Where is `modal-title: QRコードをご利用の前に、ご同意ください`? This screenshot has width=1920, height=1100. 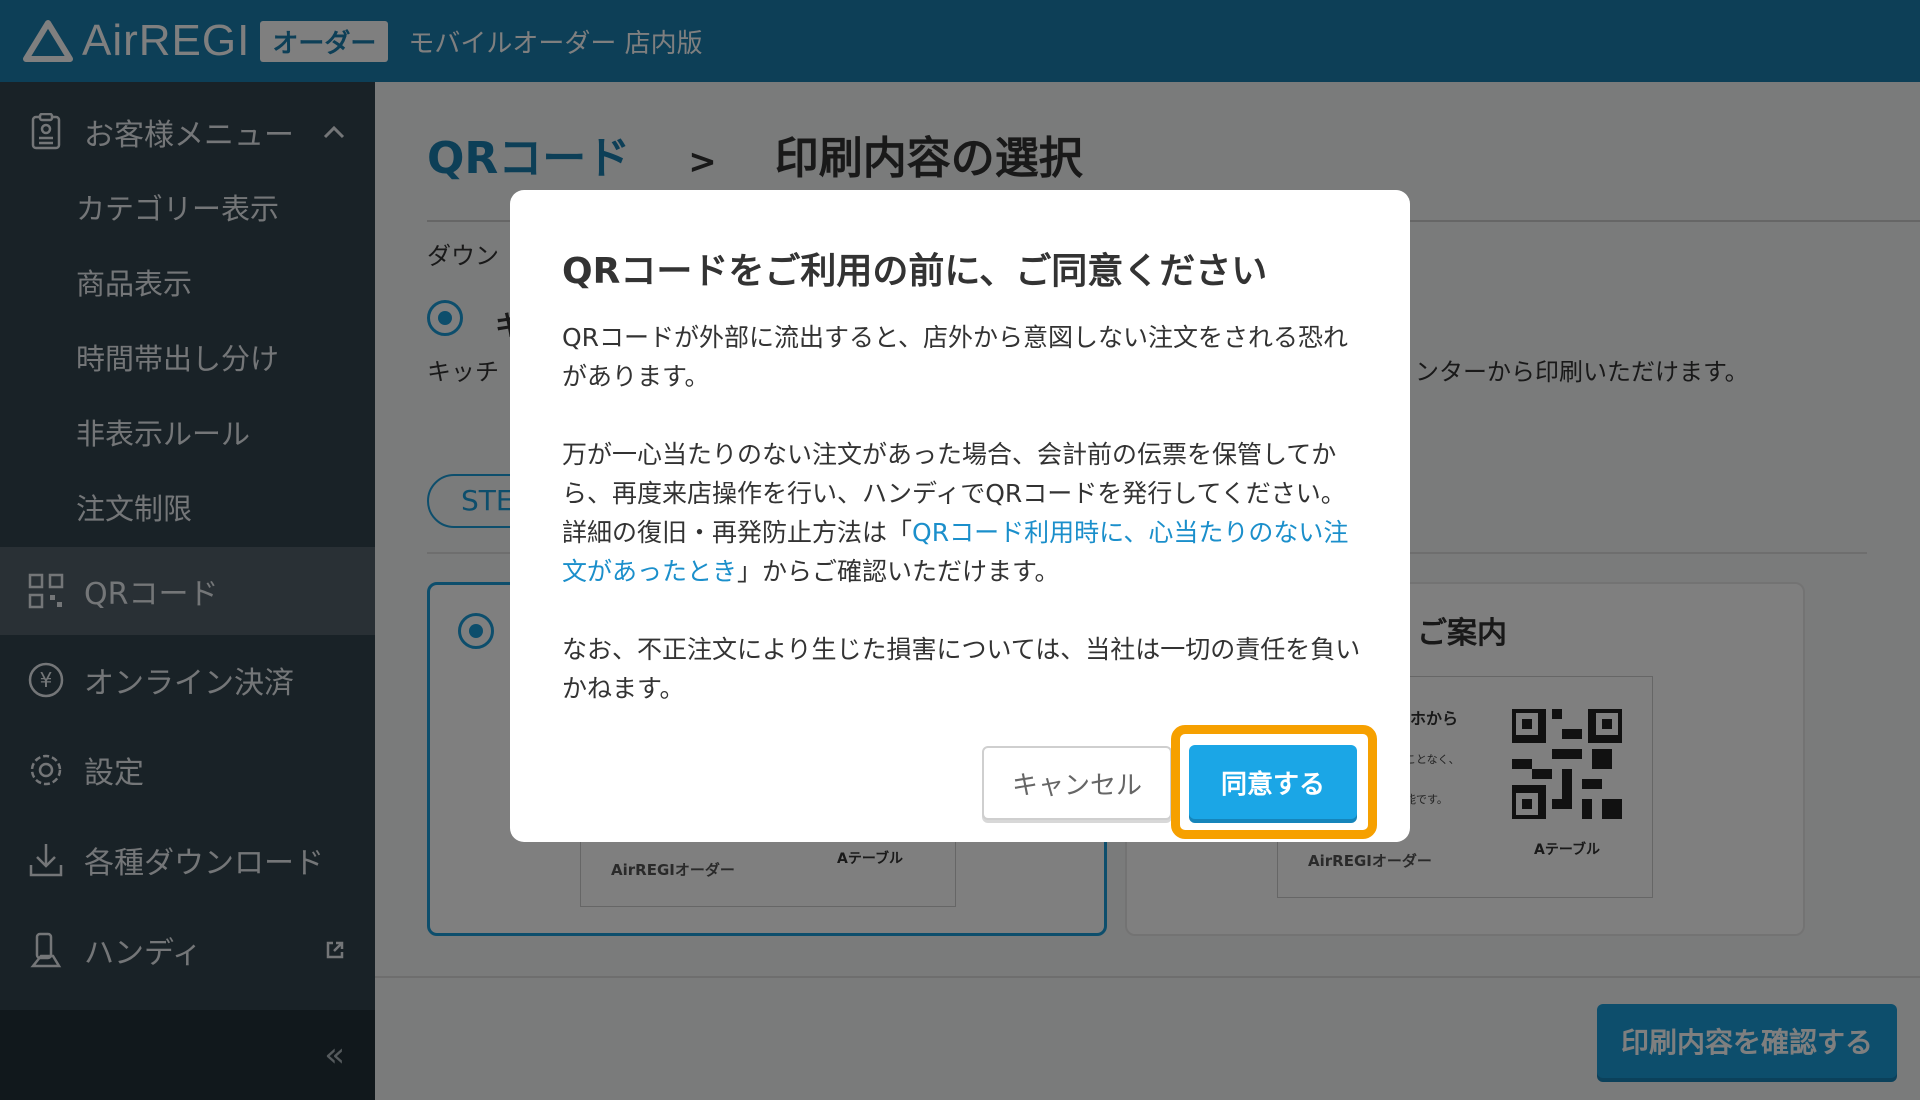
modal-title: QRコードをご利用の前に、ご同意ください is located at coordinates (915, 271).